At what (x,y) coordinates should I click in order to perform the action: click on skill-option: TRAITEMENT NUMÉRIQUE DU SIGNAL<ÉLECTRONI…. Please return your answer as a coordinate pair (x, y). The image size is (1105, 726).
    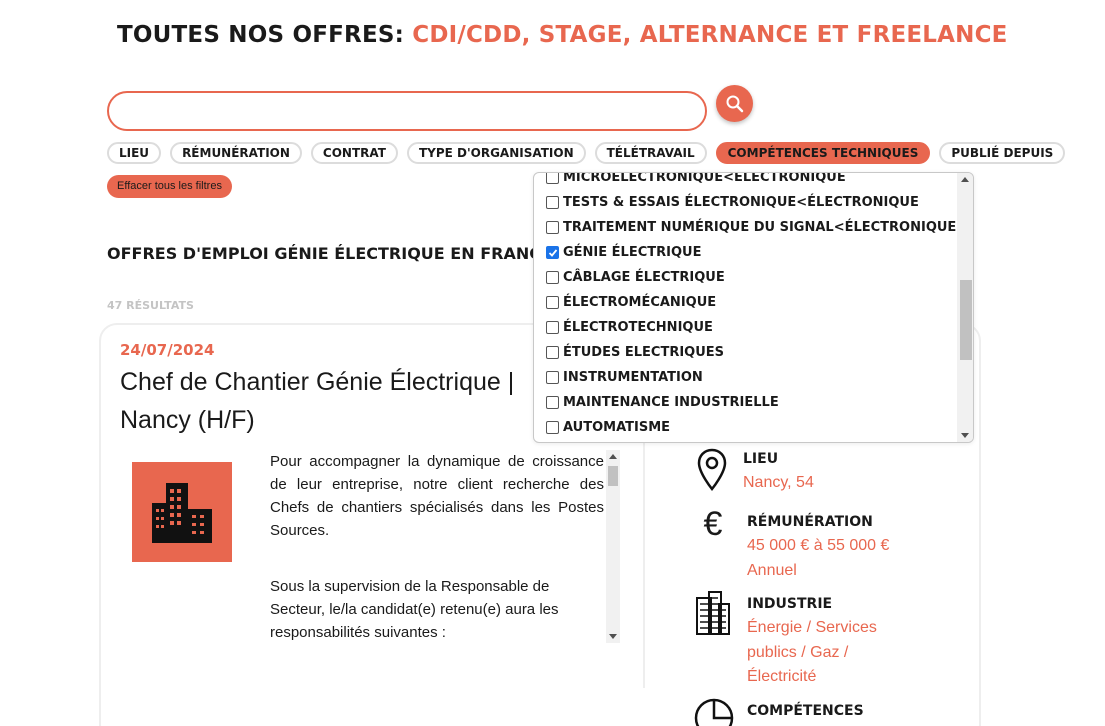
    Looking at the image, I should click on (745, 227).